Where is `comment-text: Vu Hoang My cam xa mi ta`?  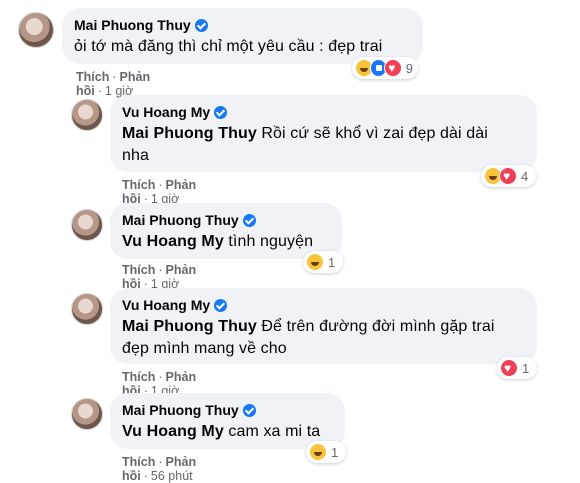 comment-text: Vu Hoang My cam xa mi ta is located at coordinates (227, 432).